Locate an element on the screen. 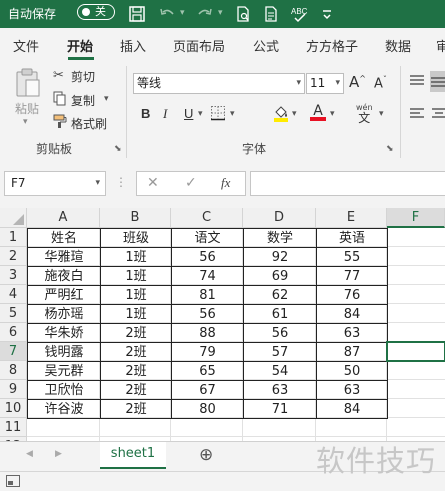 Image resolution: width=445 pixels, height=491 pixels. phonetic-guide-button: wén 文 is located at coordinates (364, 113).